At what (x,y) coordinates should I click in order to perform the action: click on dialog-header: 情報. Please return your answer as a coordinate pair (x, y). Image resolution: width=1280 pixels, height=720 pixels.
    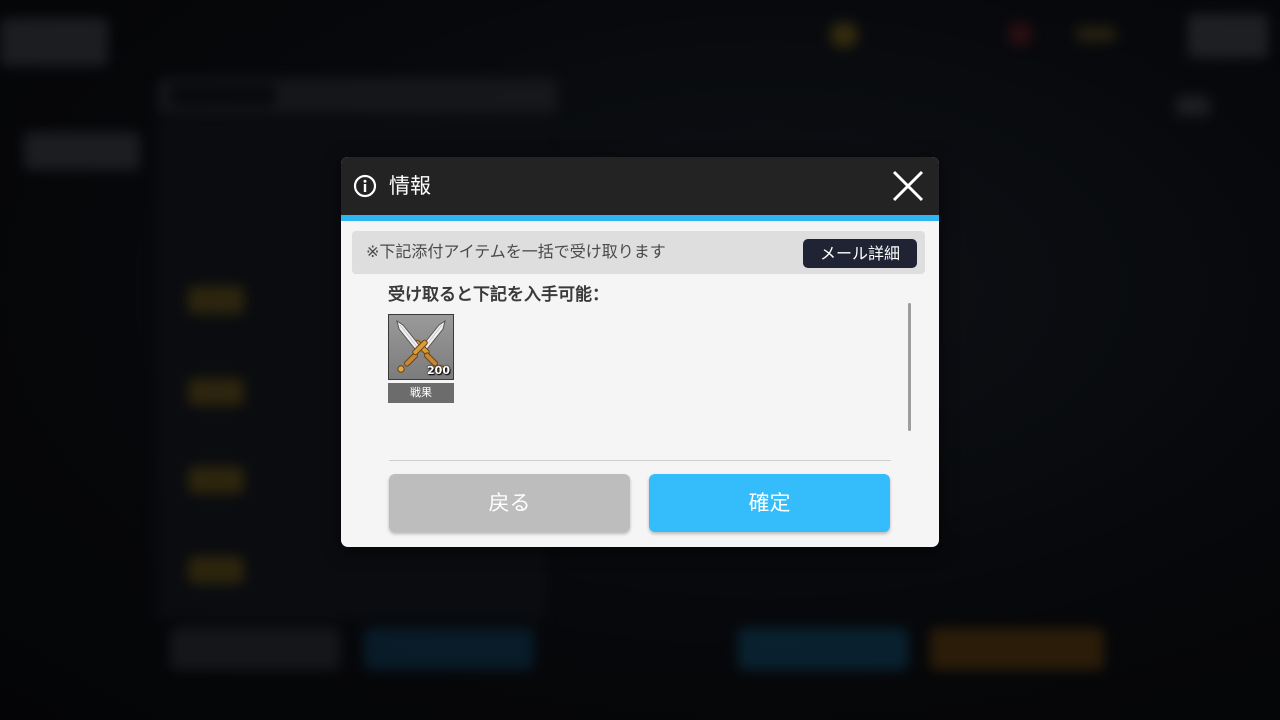
    Looking at the image, I should click on (640, 186).